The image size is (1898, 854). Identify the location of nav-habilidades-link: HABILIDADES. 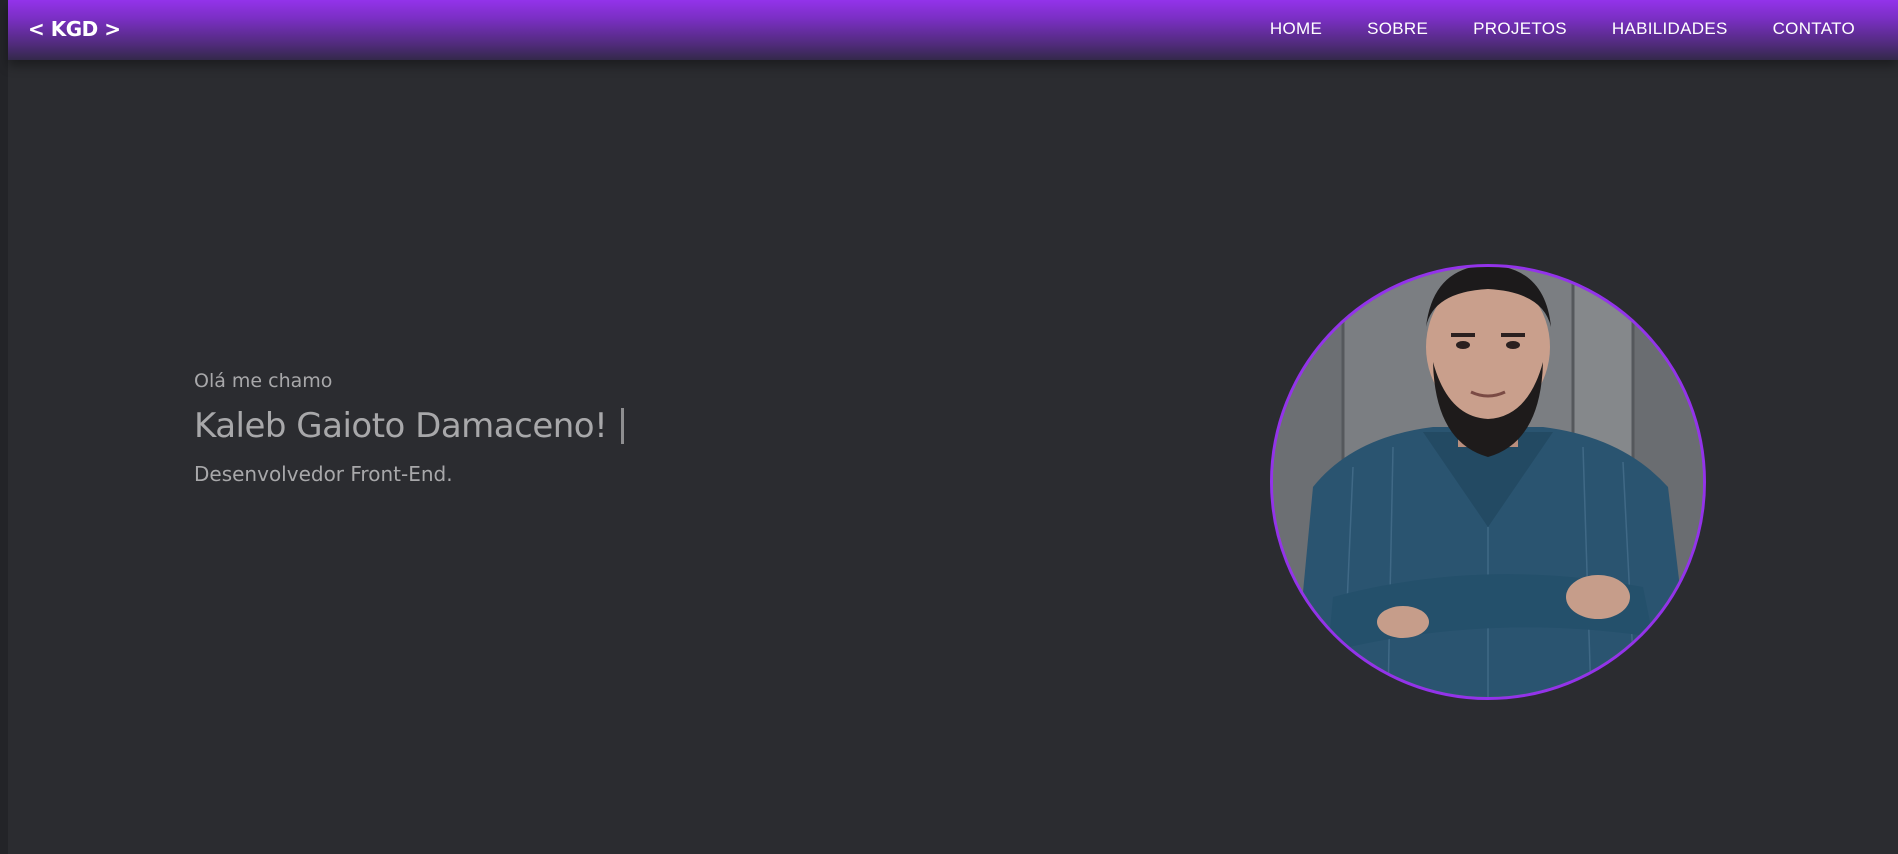
(1670, 29).